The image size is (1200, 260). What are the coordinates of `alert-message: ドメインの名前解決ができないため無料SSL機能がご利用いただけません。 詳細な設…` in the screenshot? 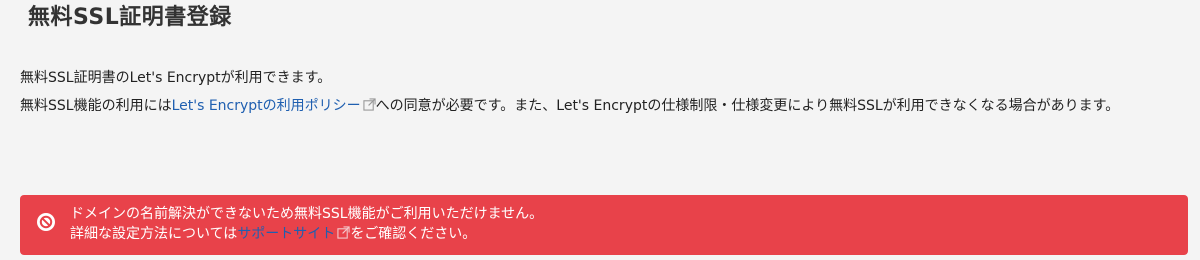 It's located at (306, 224).